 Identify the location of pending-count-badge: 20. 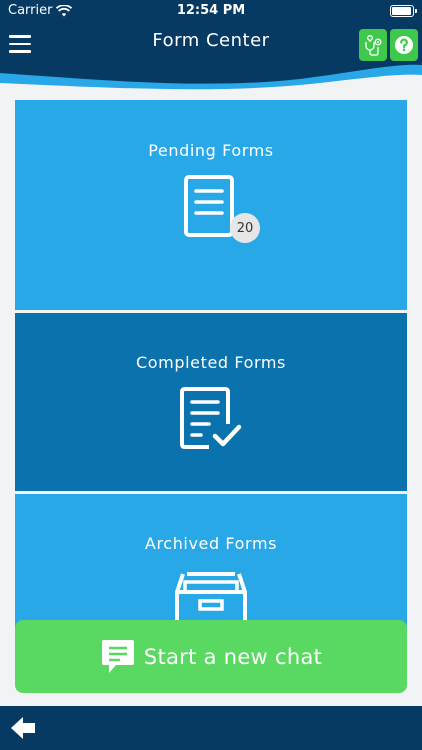
(245, 228).